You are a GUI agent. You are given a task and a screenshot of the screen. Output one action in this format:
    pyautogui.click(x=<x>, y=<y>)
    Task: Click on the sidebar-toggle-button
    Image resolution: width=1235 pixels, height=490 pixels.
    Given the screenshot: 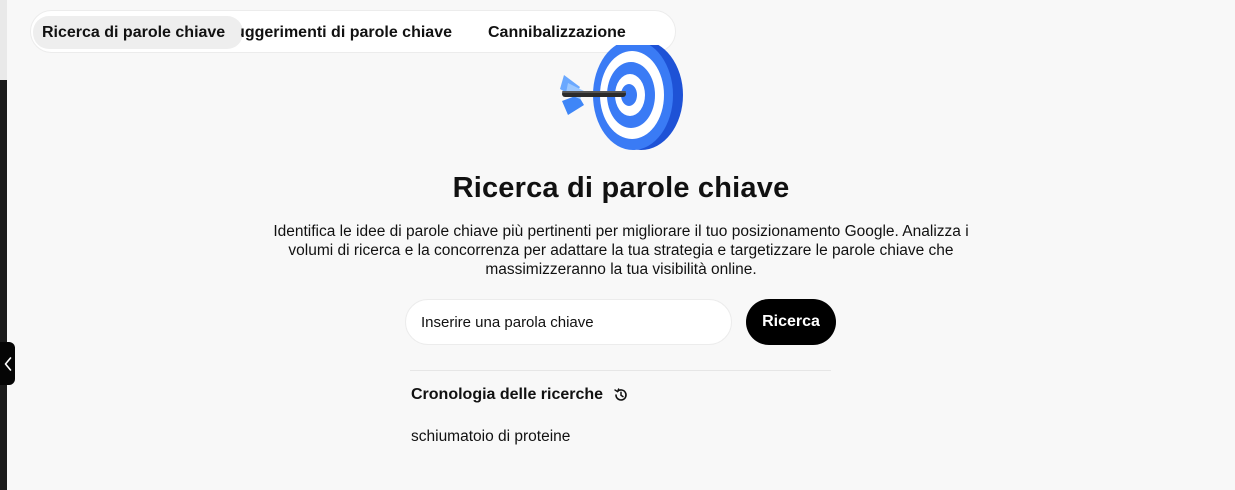 What is the action you would take?
    pyautogui.click(x=7, y=363)
    